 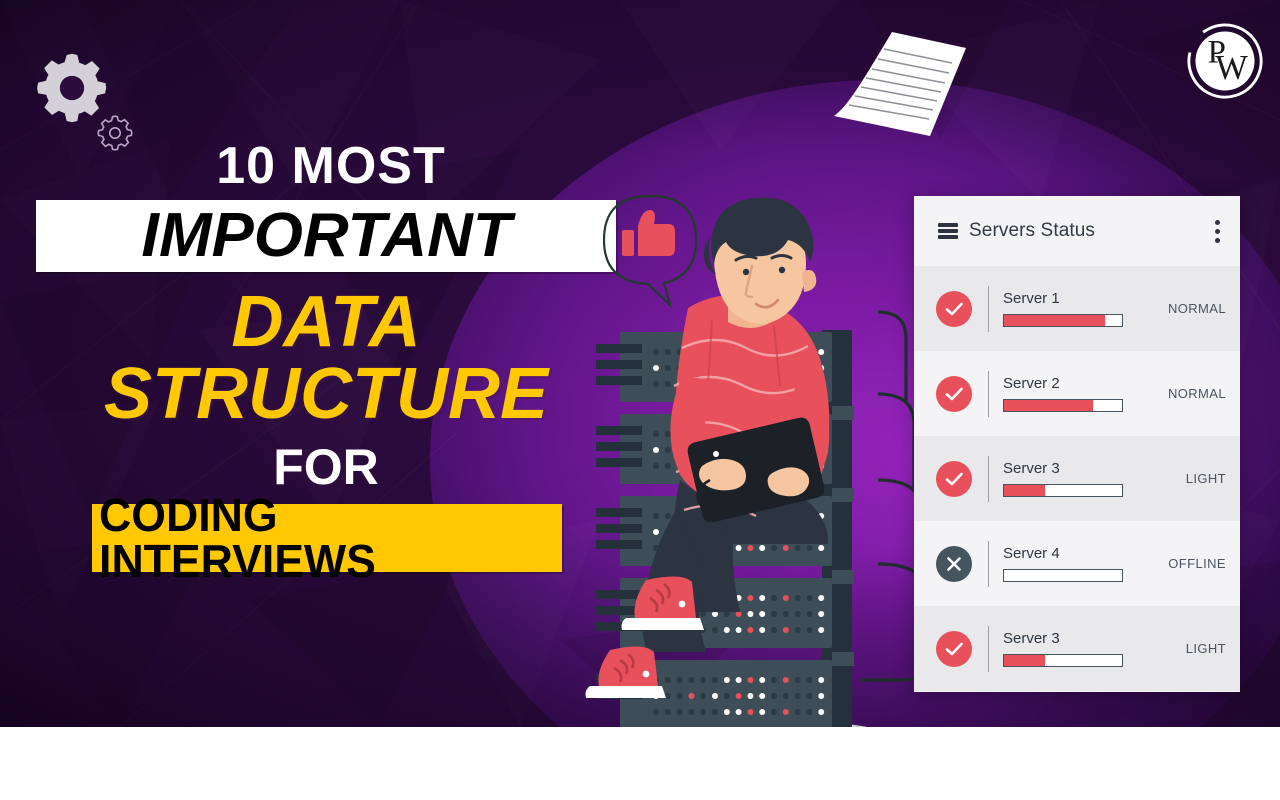 I want to click on panel-header: Servers Status, so click(x=1077, y=231).